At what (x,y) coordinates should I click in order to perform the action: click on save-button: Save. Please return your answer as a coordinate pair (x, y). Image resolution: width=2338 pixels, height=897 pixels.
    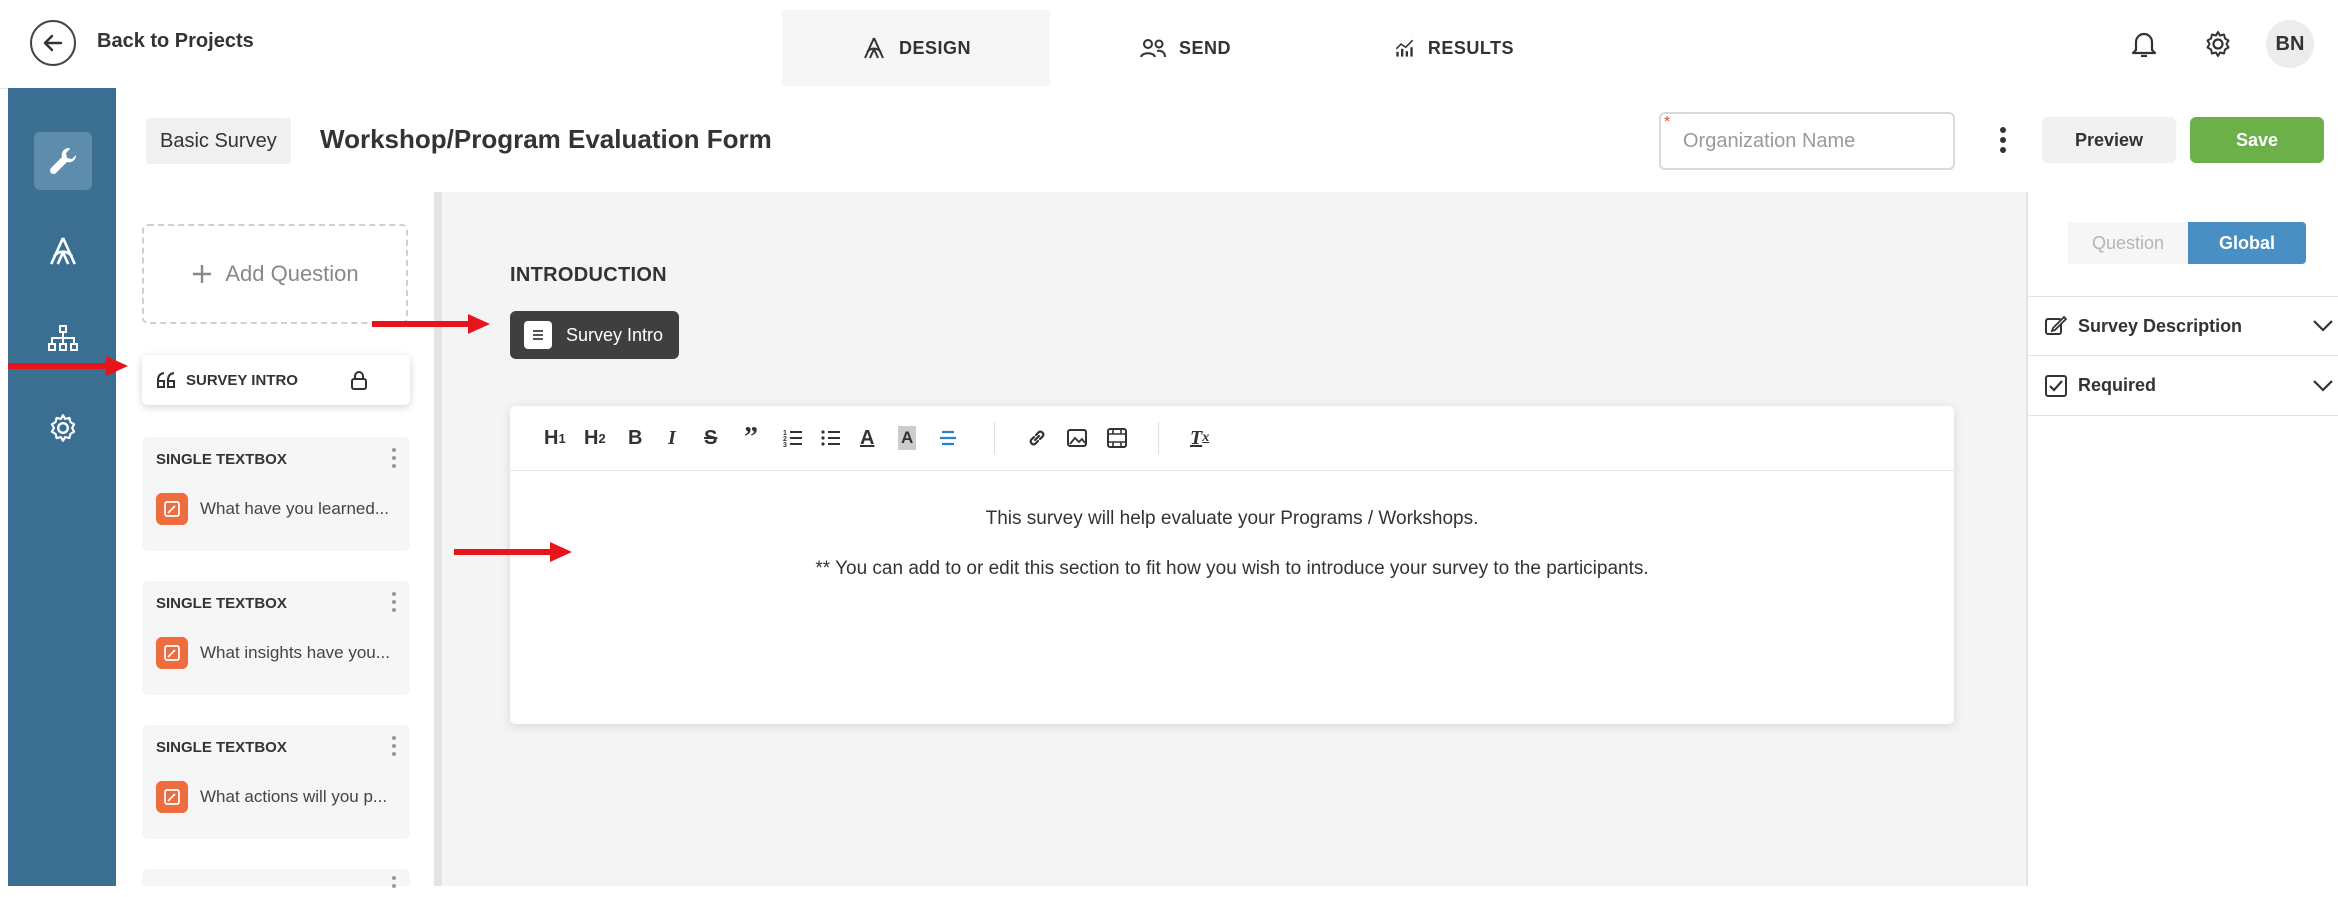
    Looking at the image, I should click on (2257, 140).